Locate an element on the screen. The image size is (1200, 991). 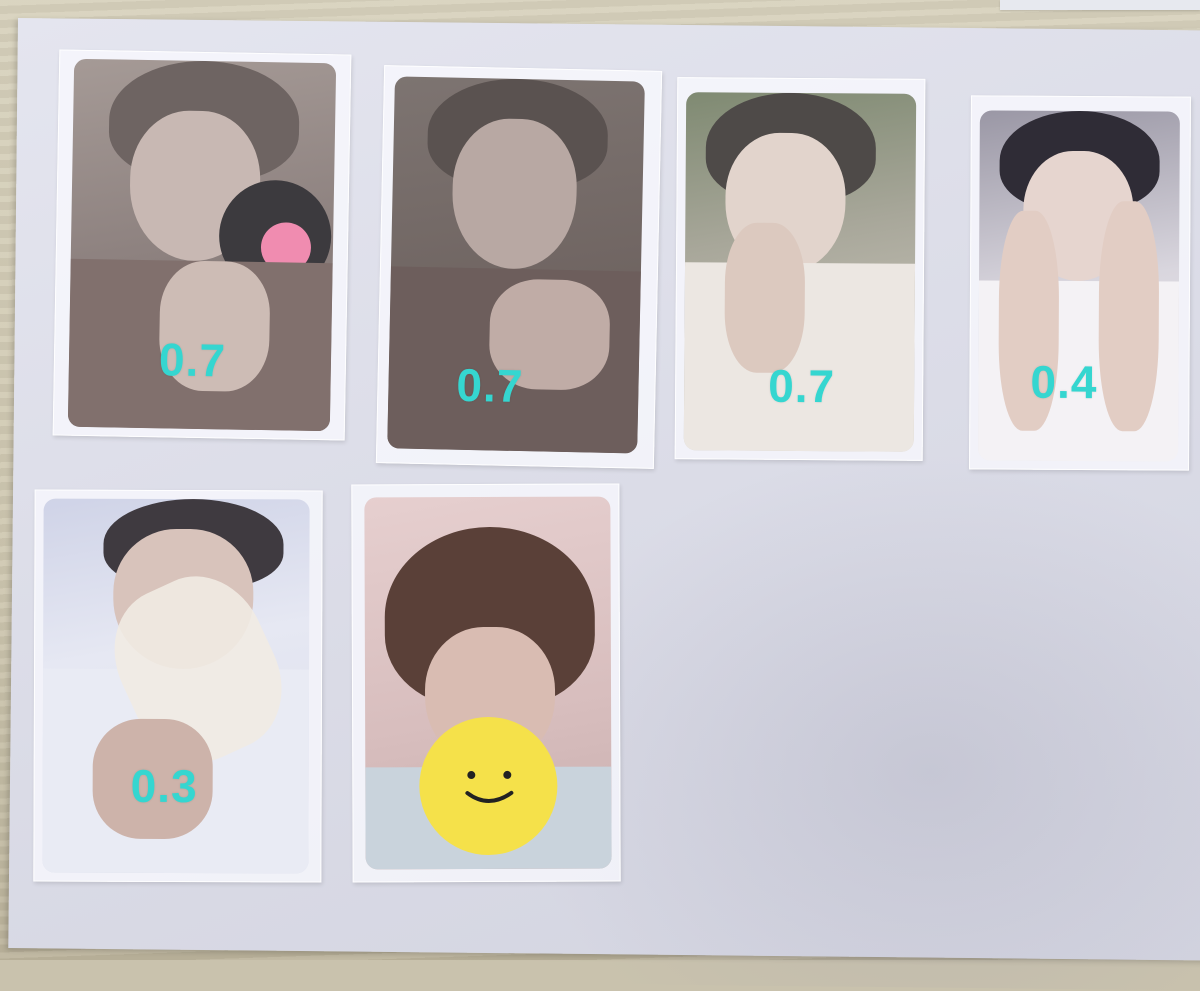
price-label-5: 0.3 is located at coordinates (164, 786).